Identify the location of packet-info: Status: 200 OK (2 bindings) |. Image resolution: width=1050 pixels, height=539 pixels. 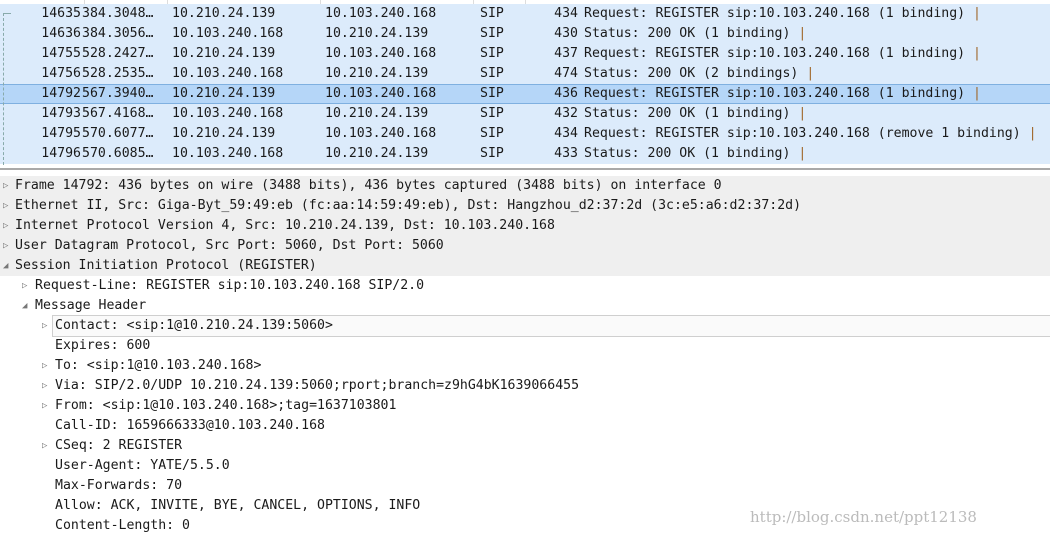
(699, 73).